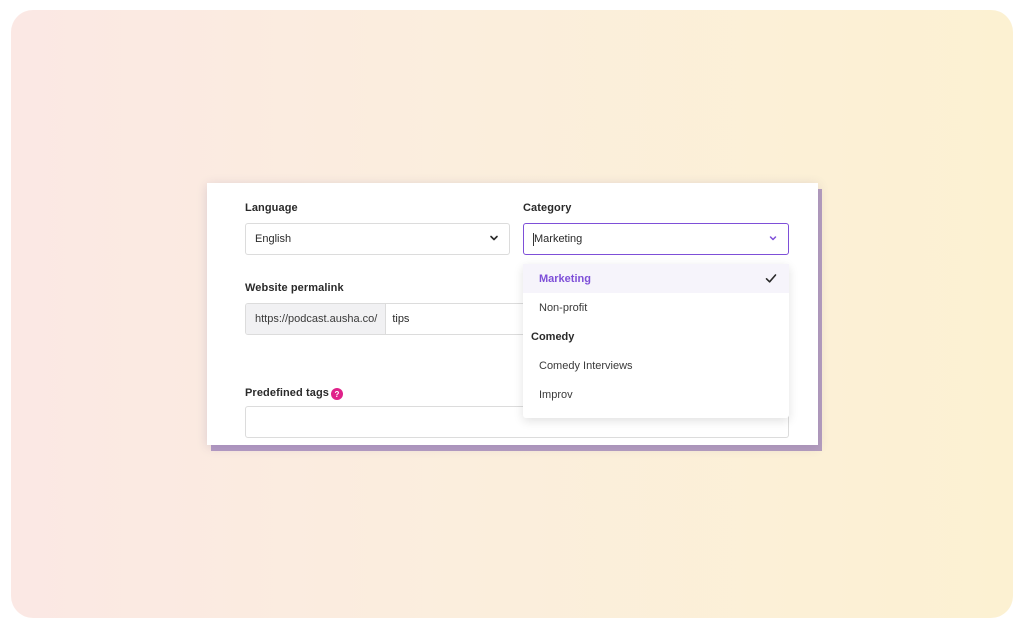 The height and width of the screenshot is (628, 1024). I want to click on language-label: Language, so click(271, 208).